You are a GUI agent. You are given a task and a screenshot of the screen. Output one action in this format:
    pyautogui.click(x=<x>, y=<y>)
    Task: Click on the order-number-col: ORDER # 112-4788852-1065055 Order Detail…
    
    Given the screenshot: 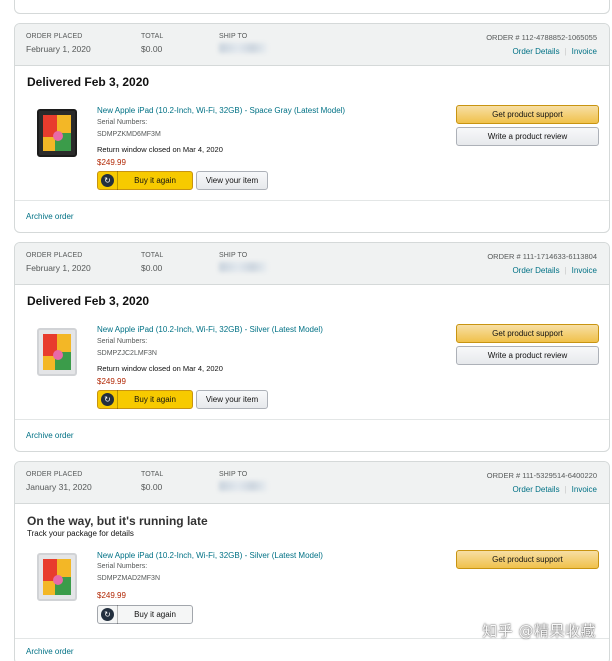 What is the action you would take?
    pyautogui.click(x=541, y=44)
    